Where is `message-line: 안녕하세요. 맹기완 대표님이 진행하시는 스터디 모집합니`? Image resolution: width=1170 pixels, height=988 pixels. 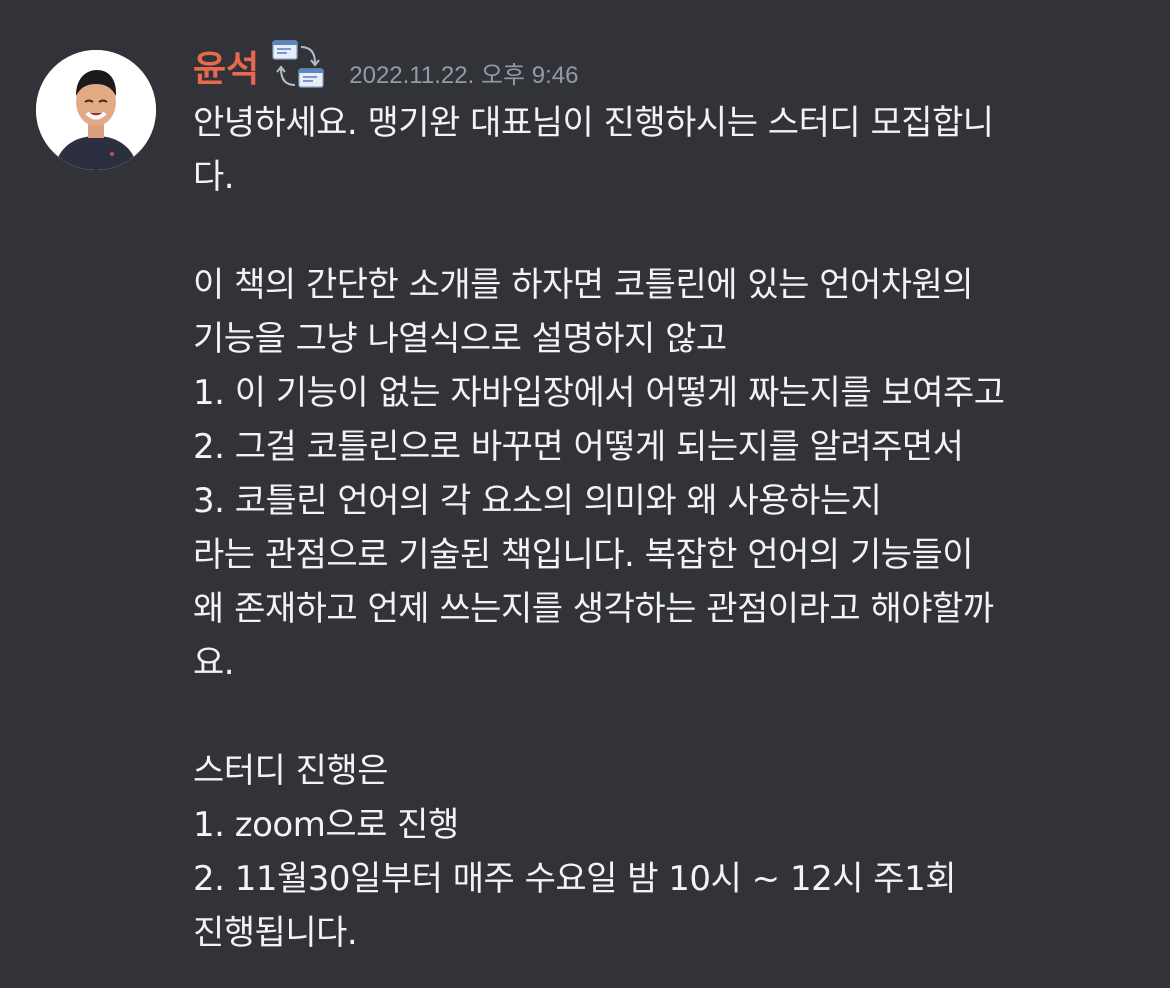 message-line: 안녕하세요. 맹기완 대표님이 진행하시는 스터디 모집합니 is located at coordinates (593, 123).